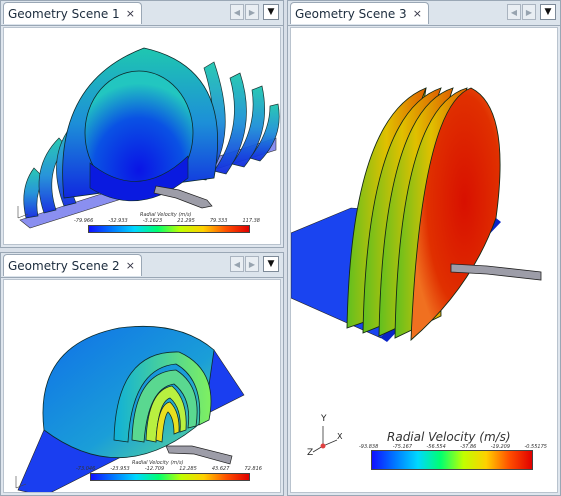 Image resolution: width=561 pixels, height=496 pixels. I want to click on legend-tick-label: 43.627, so click(220, 469).